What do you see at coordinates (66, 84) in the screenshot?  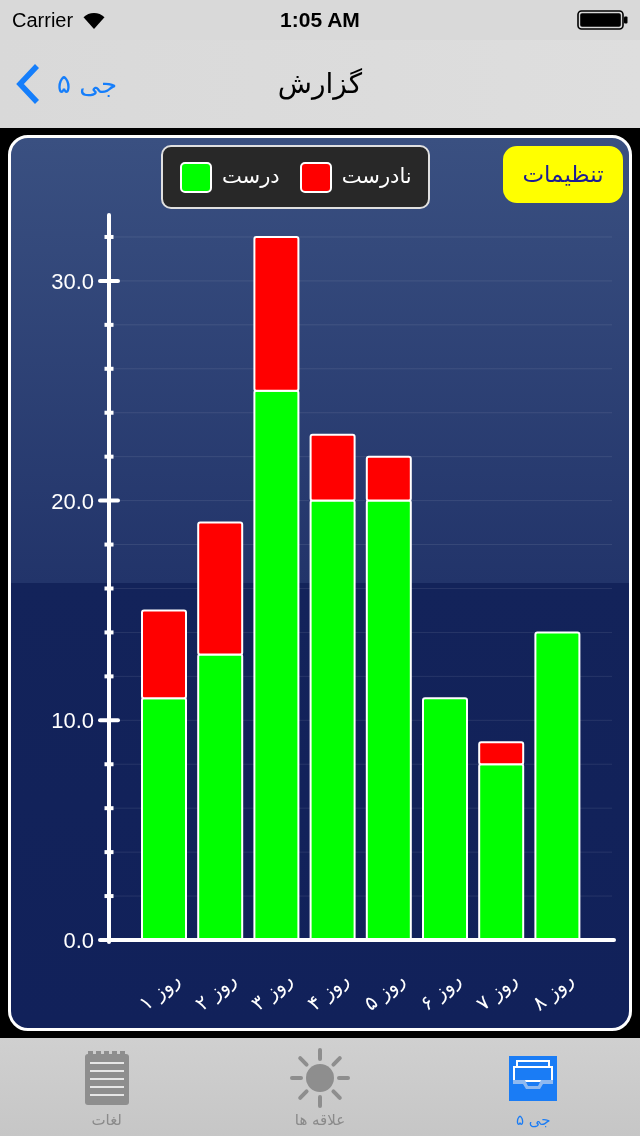 I see `back-button: جی ۵` at bounding box center [66, 84].